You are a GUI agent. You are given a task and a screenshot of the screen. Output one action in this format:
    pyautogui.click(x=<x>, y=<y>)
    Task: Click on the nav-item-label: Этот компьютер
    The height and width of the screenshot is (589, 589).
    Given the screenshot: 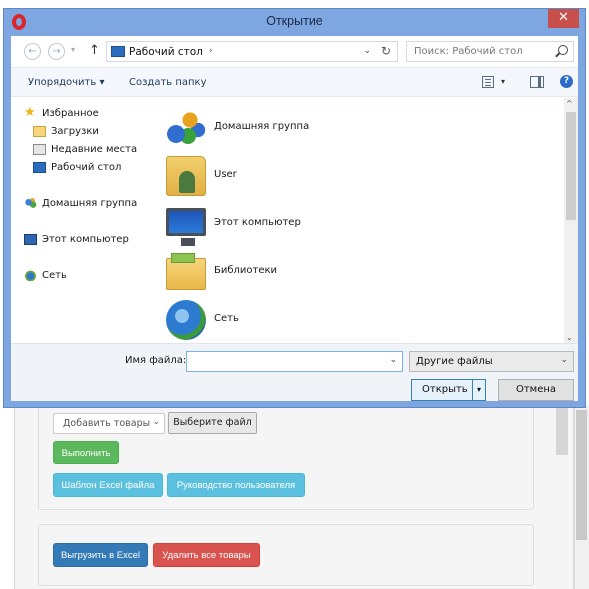 What is the action you would take?
    pyautogui.click(x=85, y=239)
    